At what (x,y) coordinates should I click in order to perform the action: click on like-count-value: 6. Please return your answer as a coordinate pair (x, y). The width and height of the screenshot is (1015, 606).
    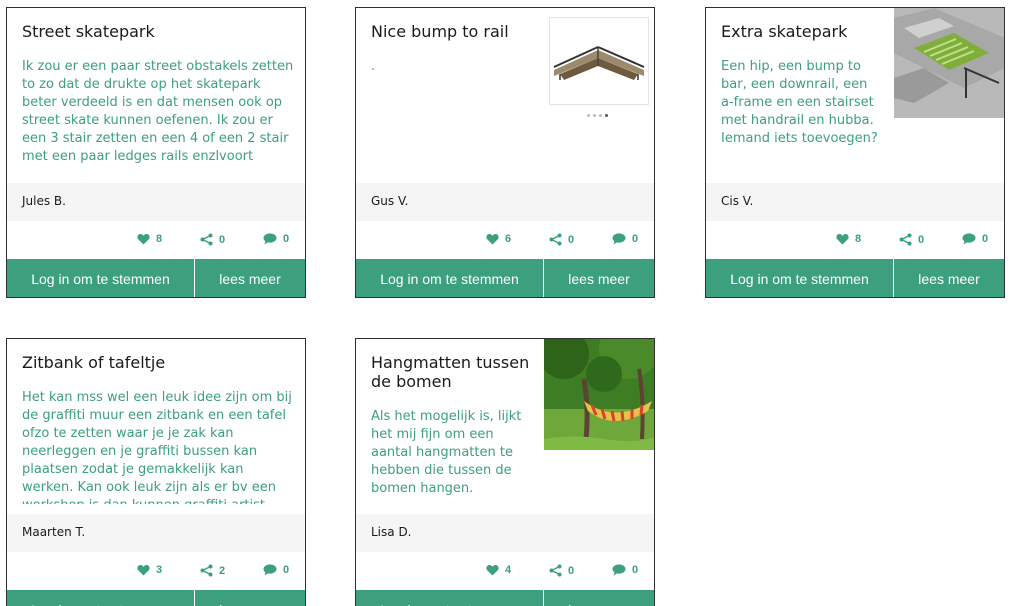
    Looking at the image, I should click on (508, 239).